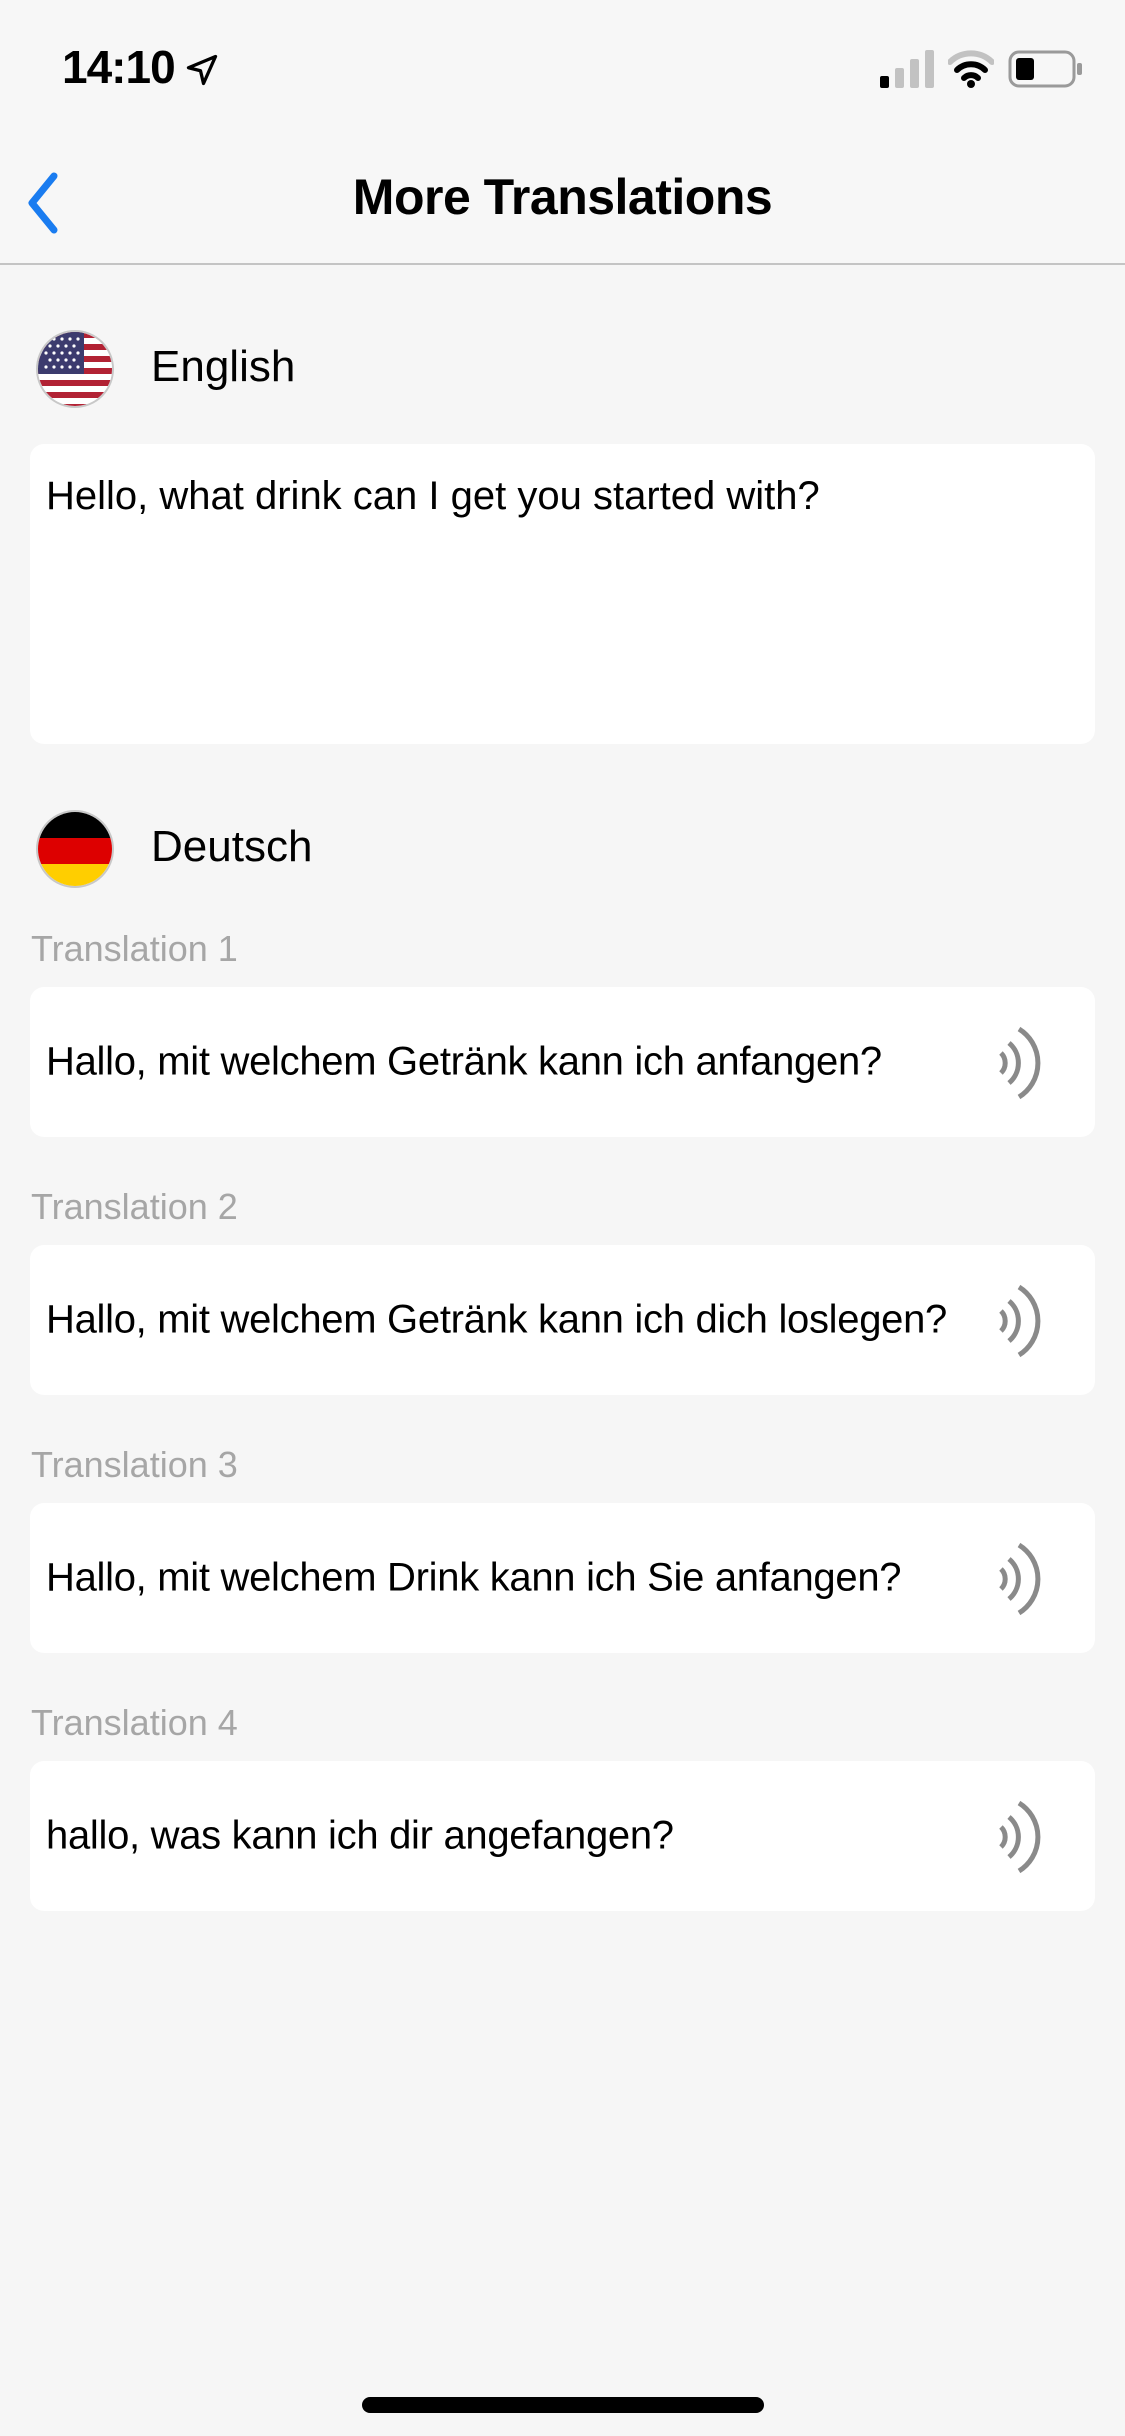  Describe the element at coordinates (134, 948) in the screenshot. I see `translation-label: Translation 1` at that location.